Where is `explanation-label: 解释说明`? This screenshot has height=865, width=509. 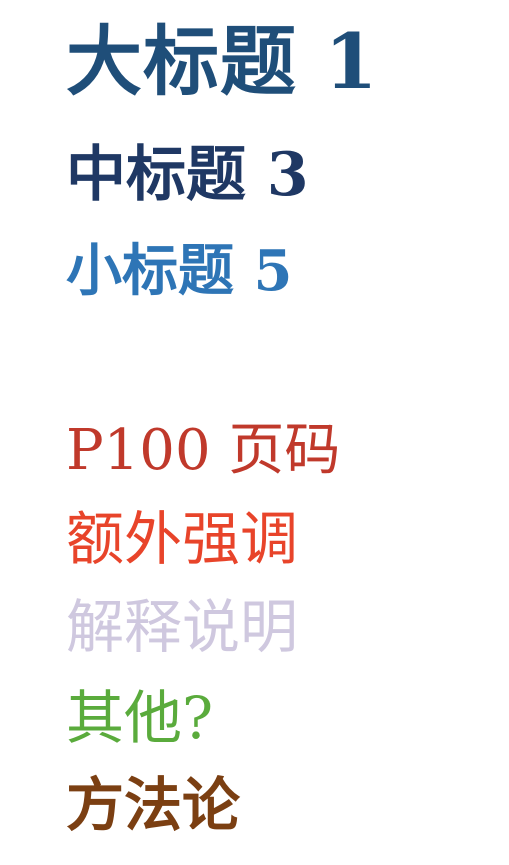 explanation-label: 解释说明 is located at coordinates (182, 627).